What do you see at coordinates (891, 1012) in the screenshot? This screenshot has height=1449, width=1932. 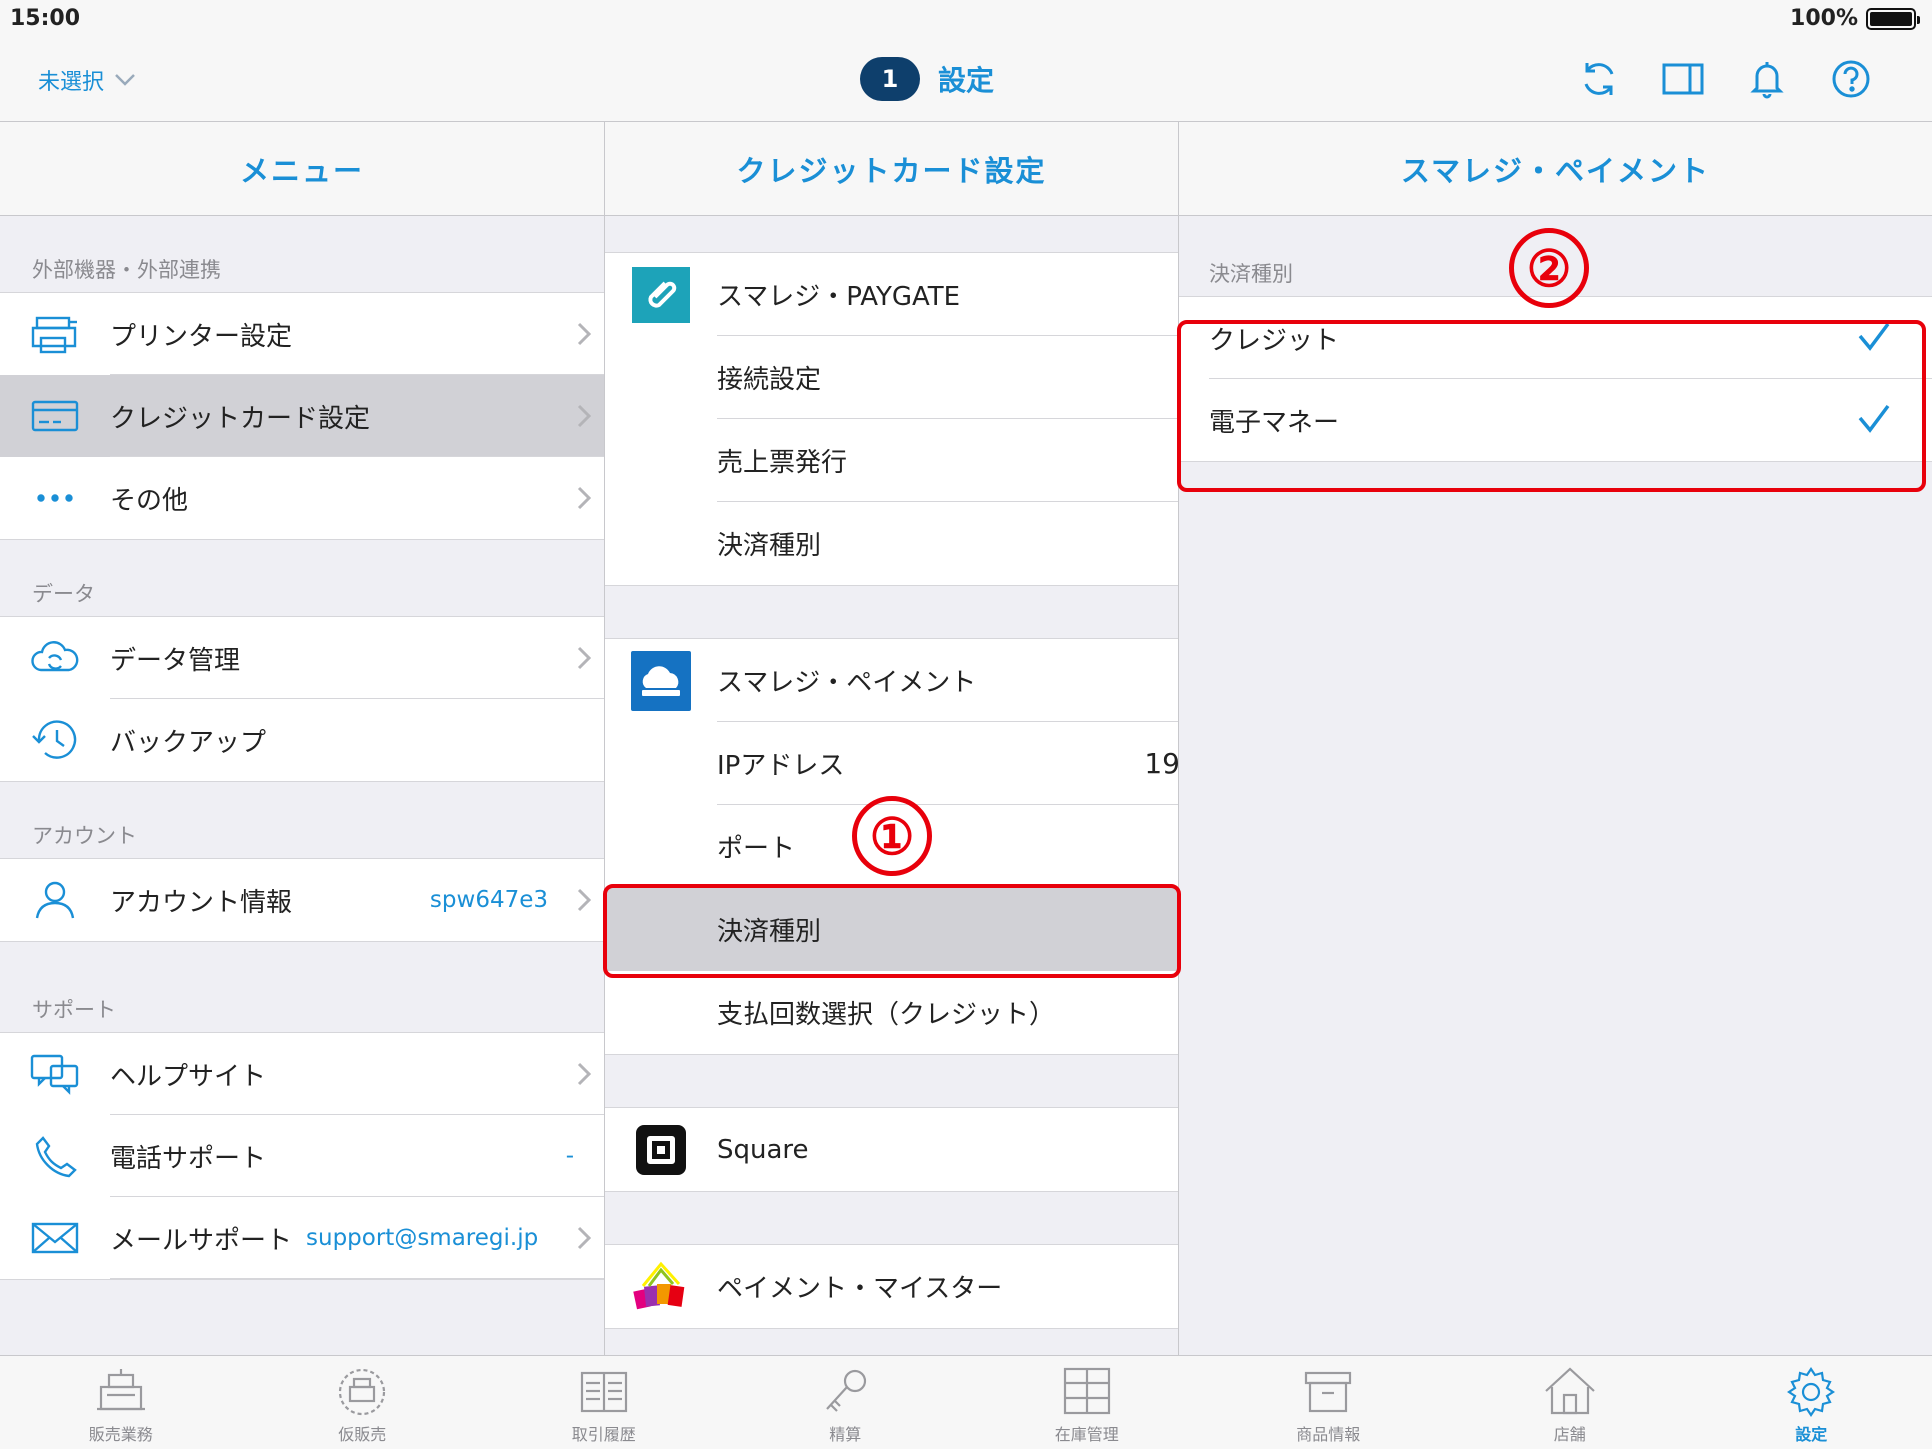 I see `payment-installment-row: 支払回数選択（クレジット）` at bounding box center [891, 1012].